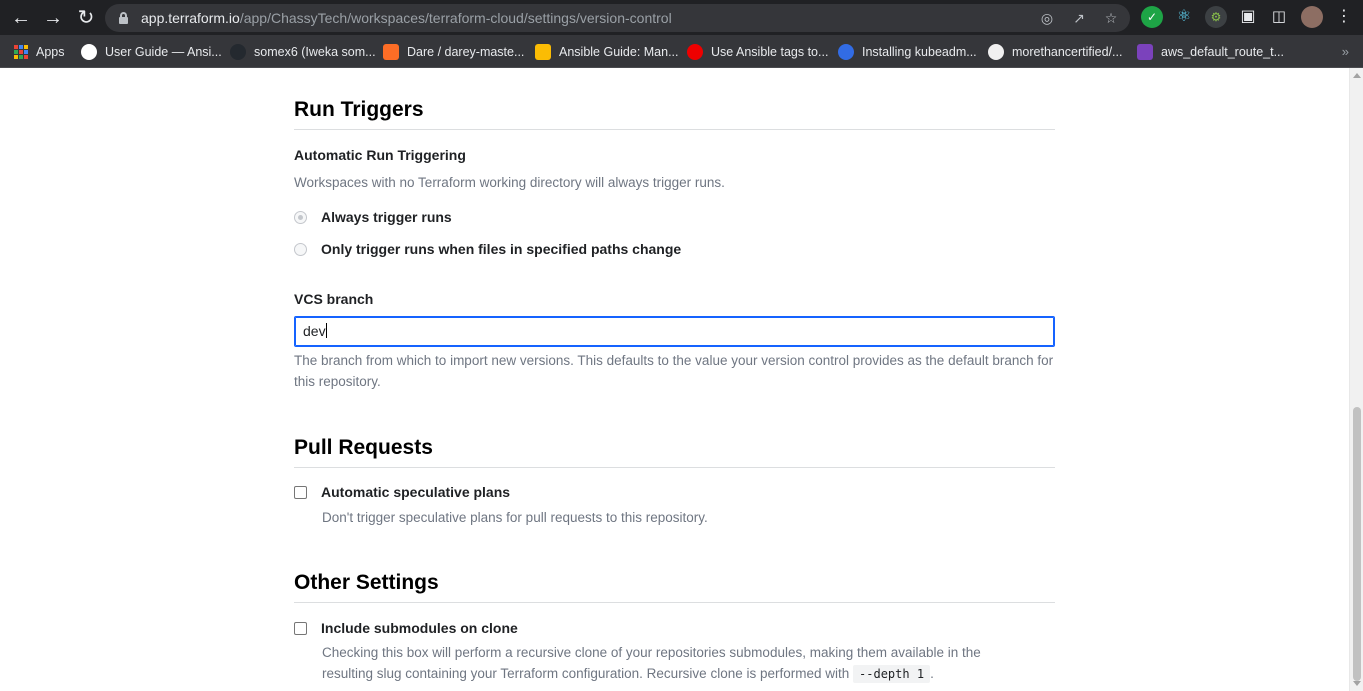  I want to click on run-triggers-section: Run Triggers, so click(674, 114).